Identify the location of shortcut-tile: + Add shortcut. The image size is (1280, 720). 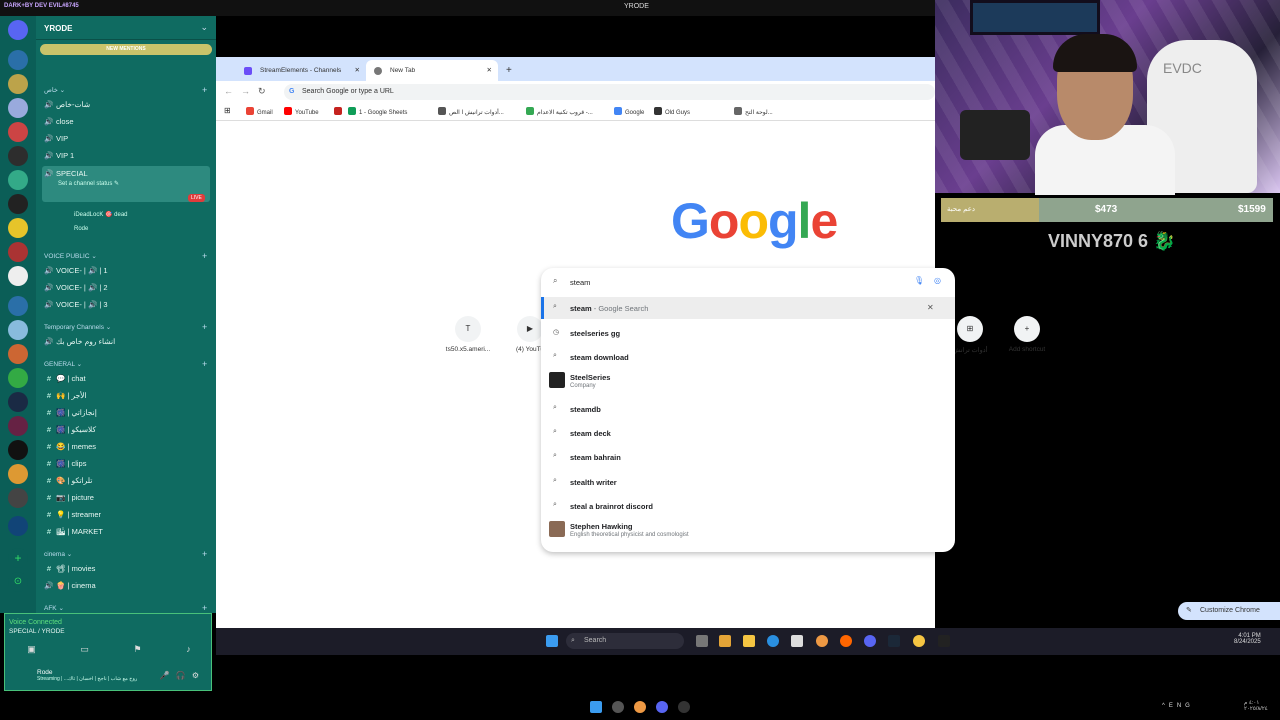
(1027, 334).